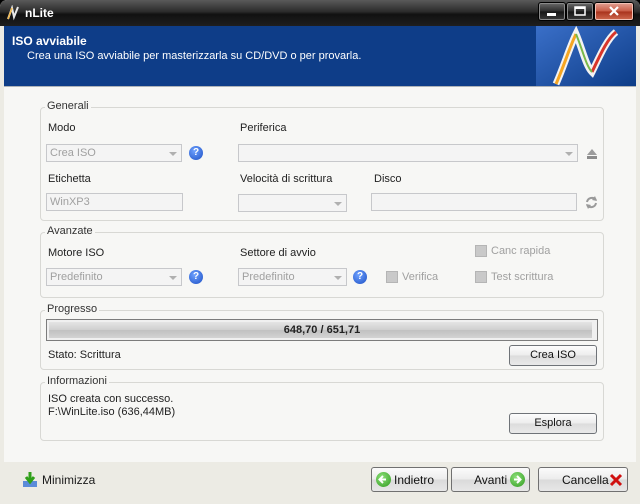 The height and width of the screenshot is (504, 640). What do you see at coordinates (481, 277) in the screenshot?
I see `test-scrittura-checkbox` at bounding box center [481, 277].